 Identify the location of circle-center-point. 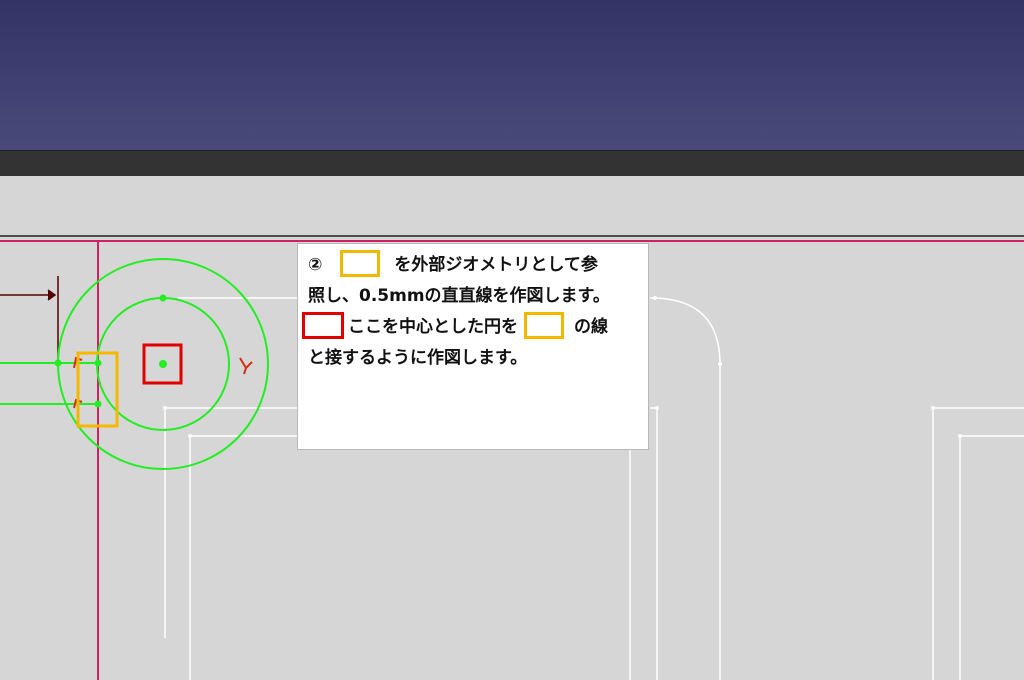
(163, 364).